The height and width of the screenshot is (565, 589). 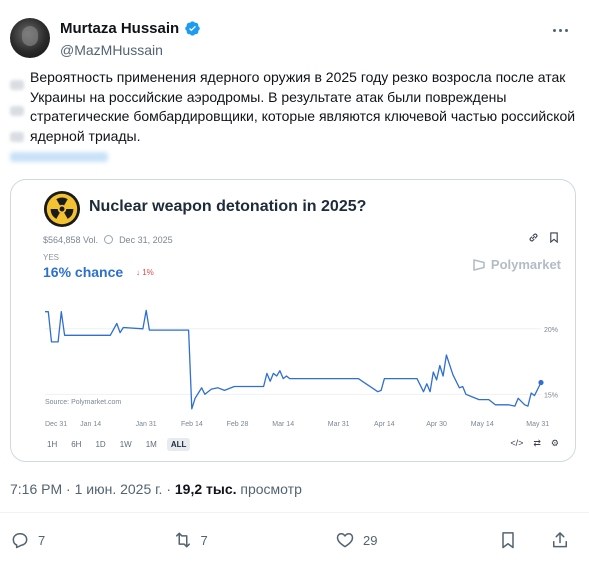 I want to click on action-bar: 7 7 29, so click(x=290, y=540).